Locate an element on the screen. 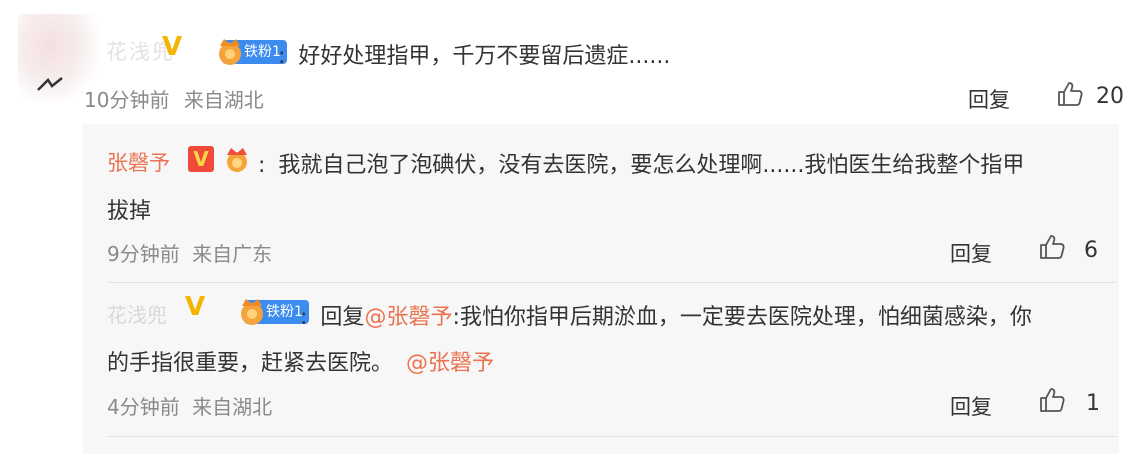 The width and height of the screenshot is (1132, 454). reply-prefix: 回复 is located at coordinates (342, 317).